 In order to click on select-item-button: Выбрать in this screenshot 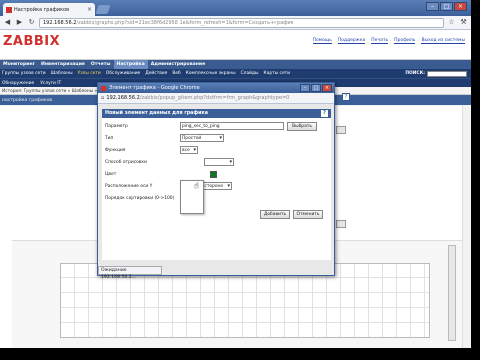, I will do `click(302, 126)`.